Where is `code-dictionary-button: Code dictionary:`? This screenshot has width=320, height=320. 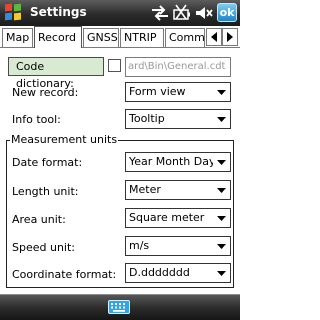
code-dictionary-button: Code dictionary: is located at coordinates (56, 73).